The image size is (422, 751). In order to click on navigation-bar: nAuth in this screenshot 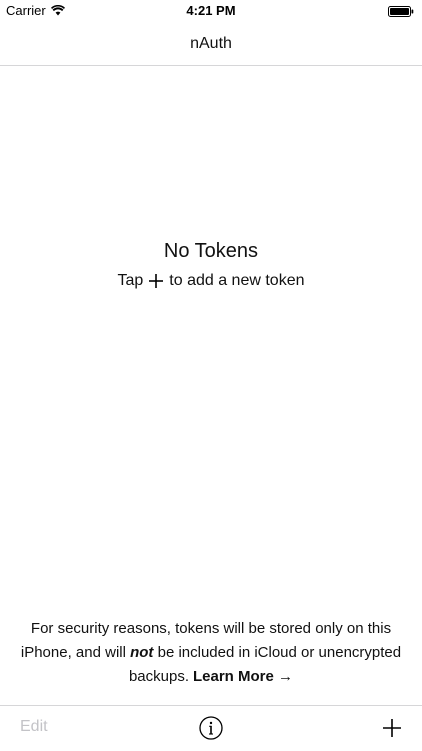, I will do `click(211, 44)`.